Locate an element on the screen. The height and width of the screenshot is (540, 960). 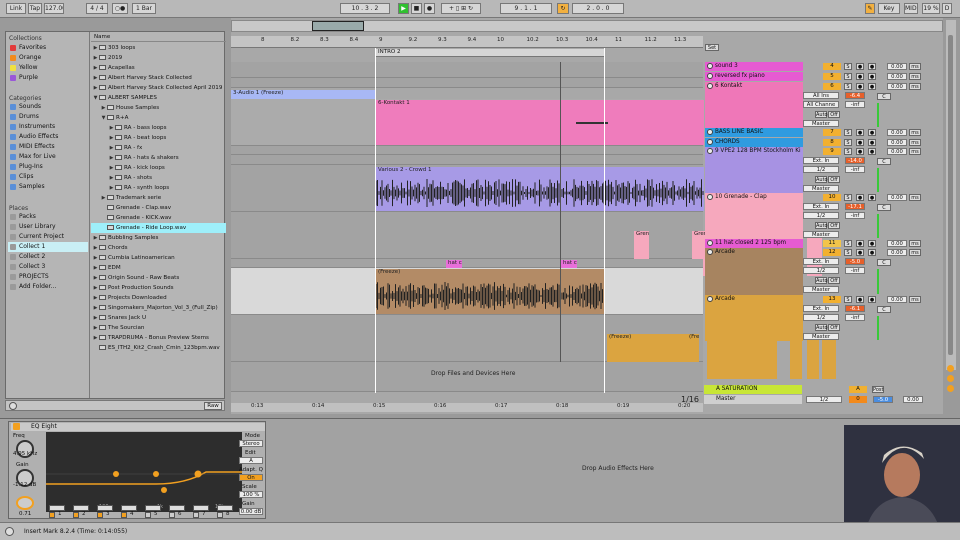
file-row: ▶ Post Production Sounds is located at coordinates (158, 288).